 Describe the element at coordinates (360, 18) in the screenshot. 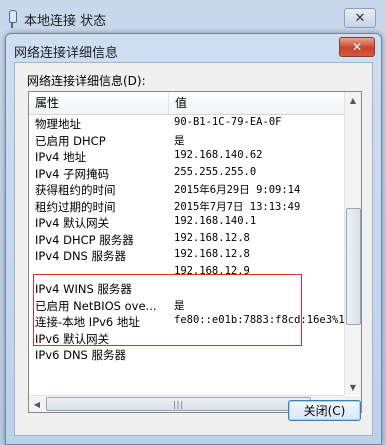

I see `back-window-close-button: ✕` at that location.